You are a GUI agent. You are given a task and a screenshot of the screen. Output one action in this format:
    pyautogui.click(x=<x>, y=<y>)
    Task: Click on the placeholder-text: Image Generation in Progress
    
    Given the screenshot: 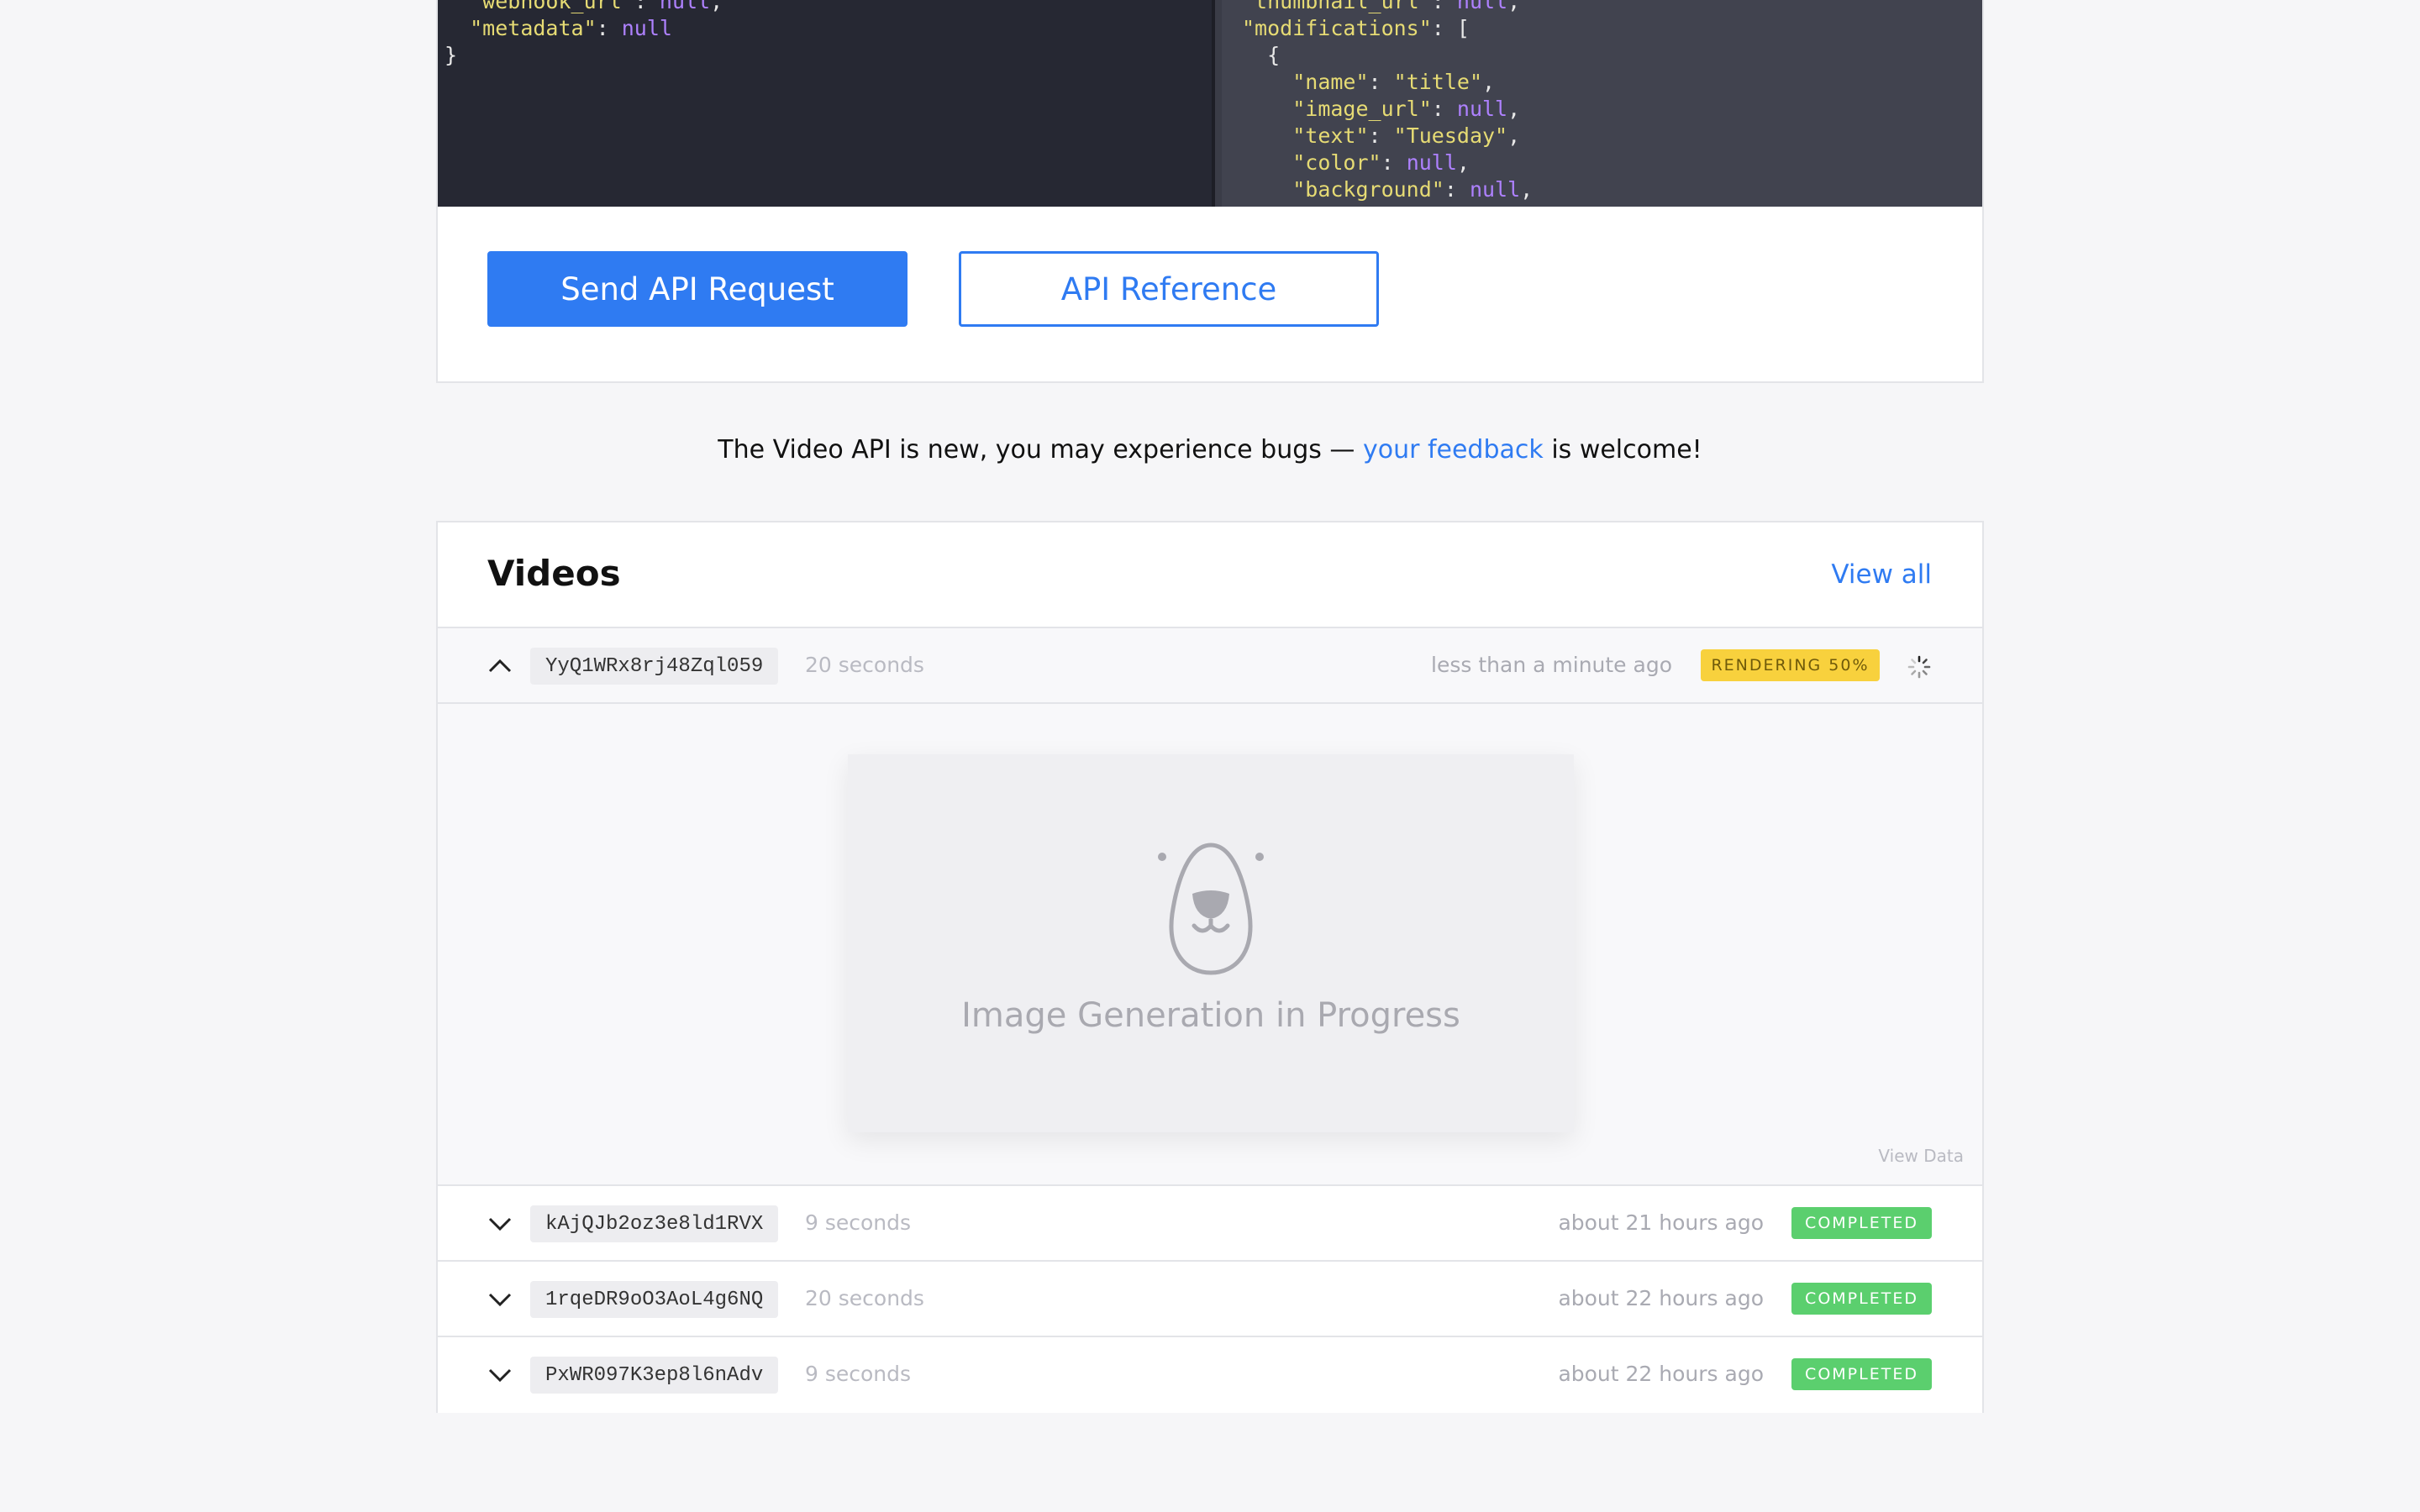 What is the action you would take?
    pyautogui.click(x=1210, y=1015)
    